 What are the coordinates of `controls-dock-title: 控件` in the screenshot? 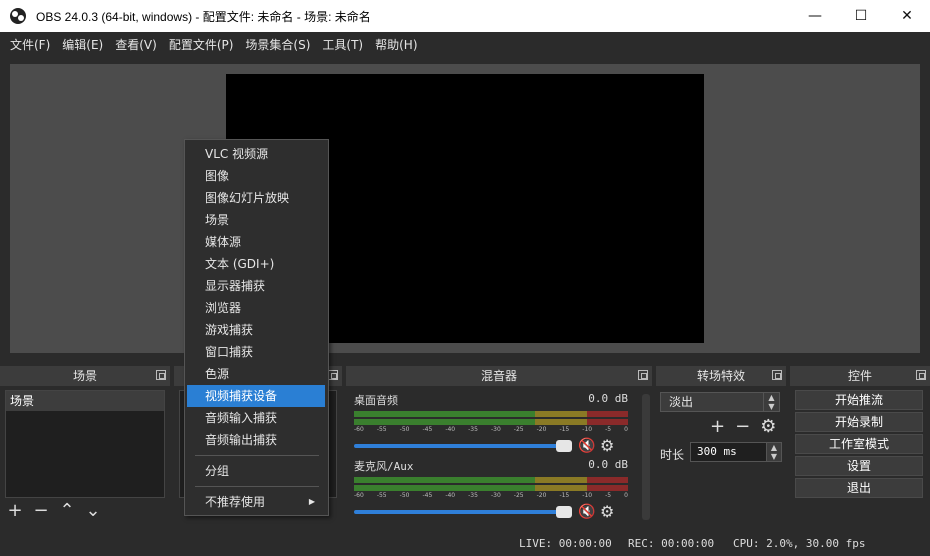 It's located at (859, 376).